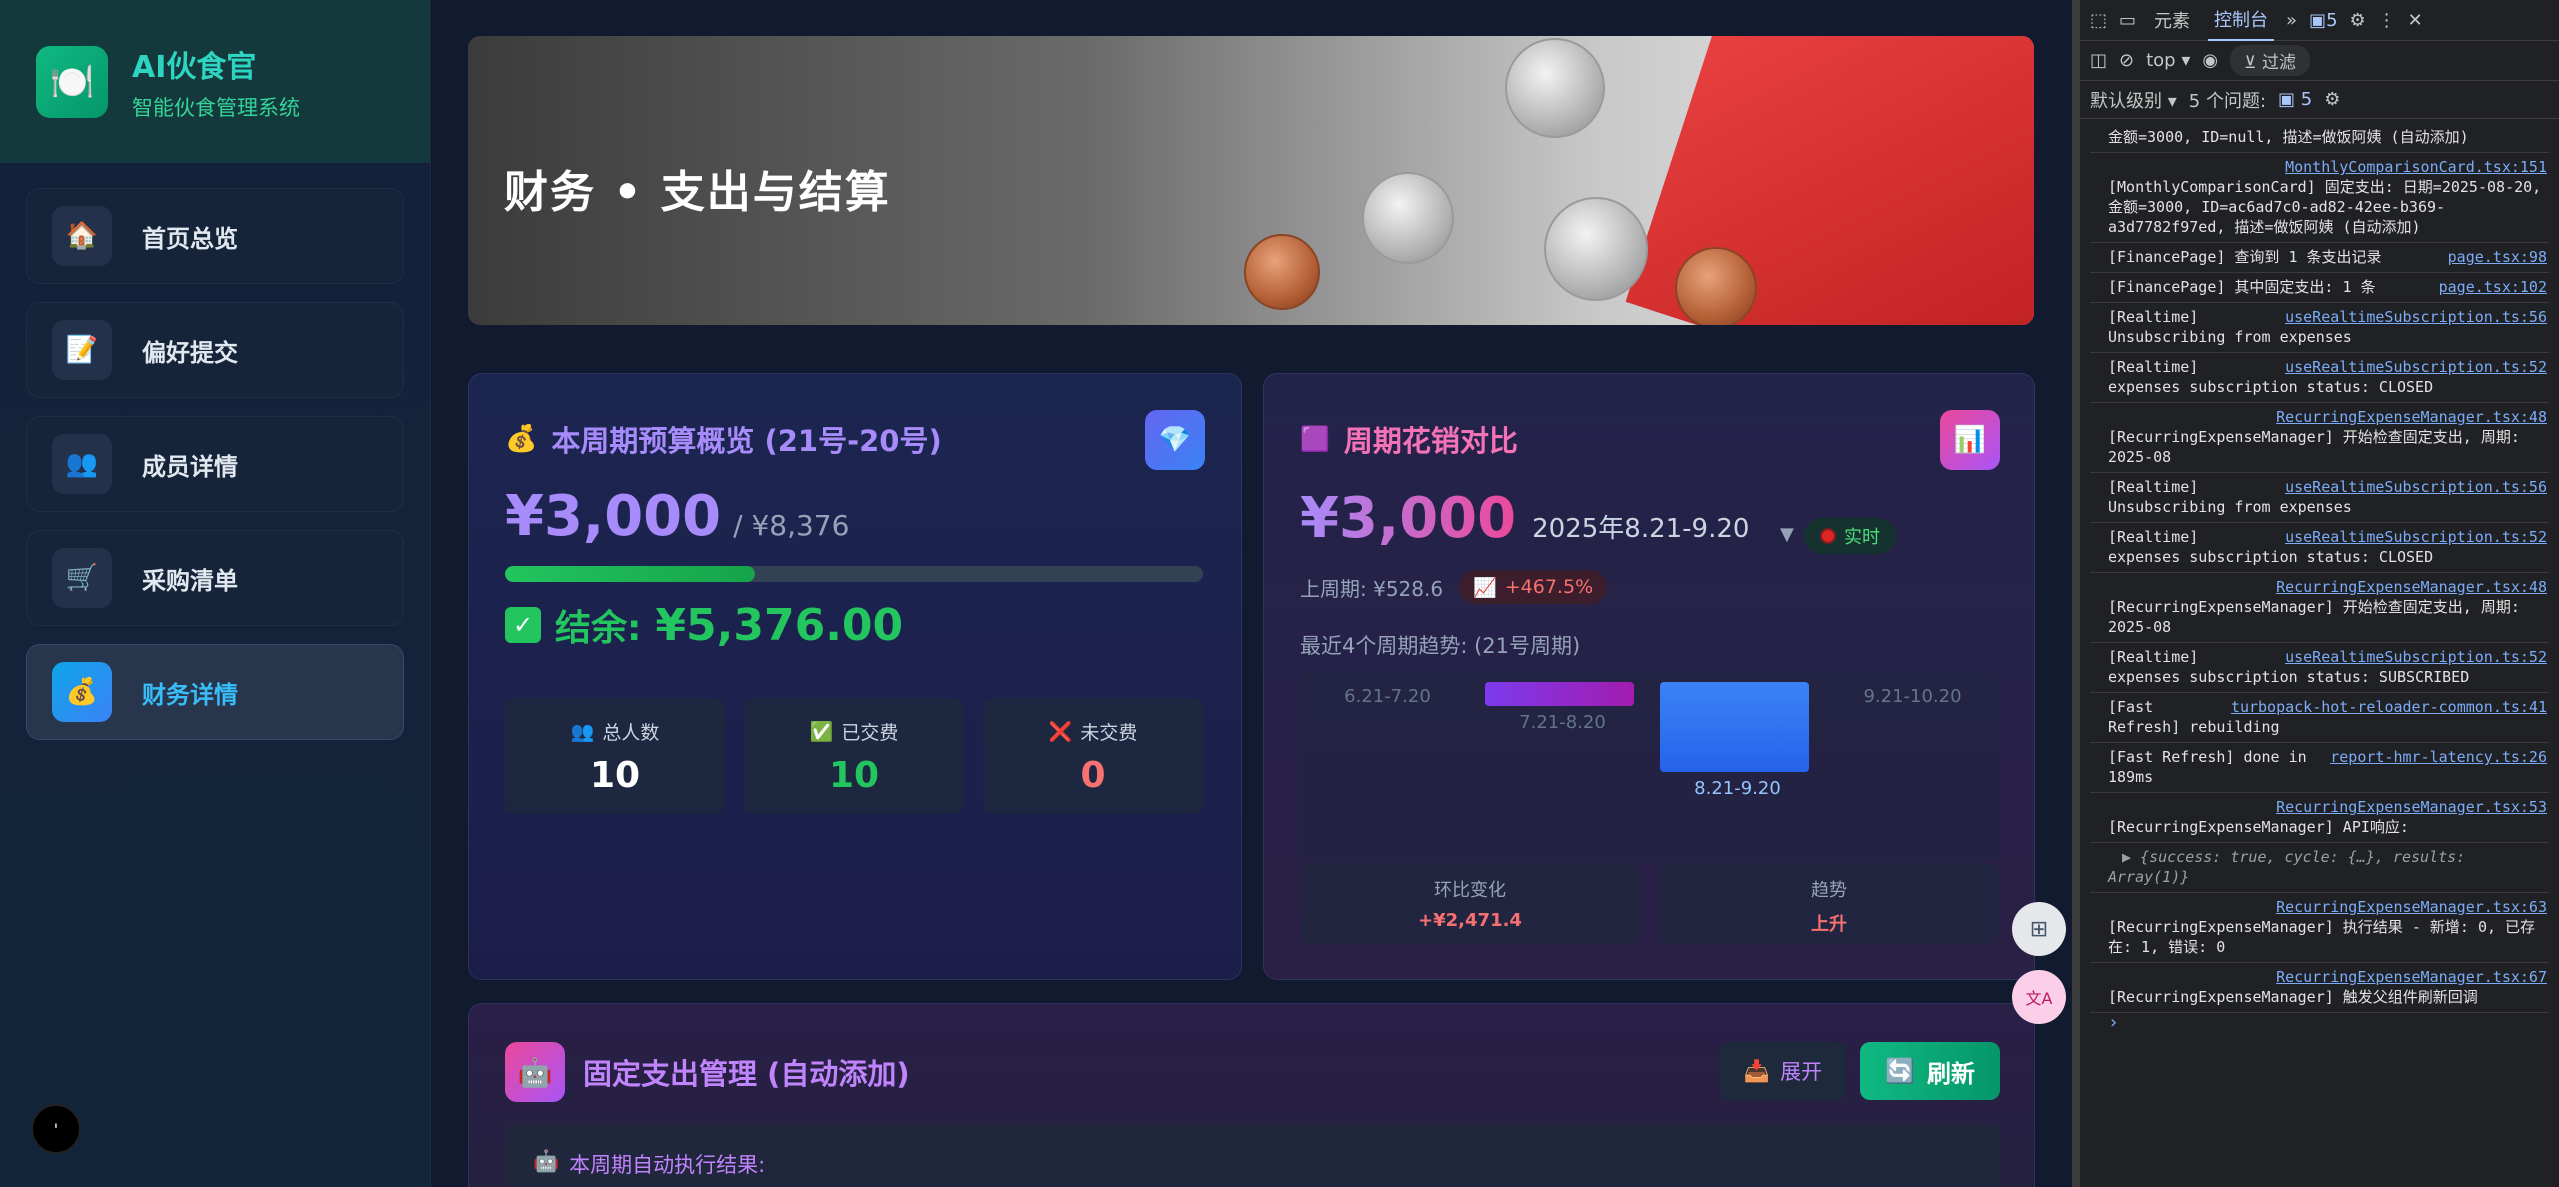  Describe the element at coordinates (2098, 20) in the screenshot. I see `inspect-icon: ⬚` at that location.